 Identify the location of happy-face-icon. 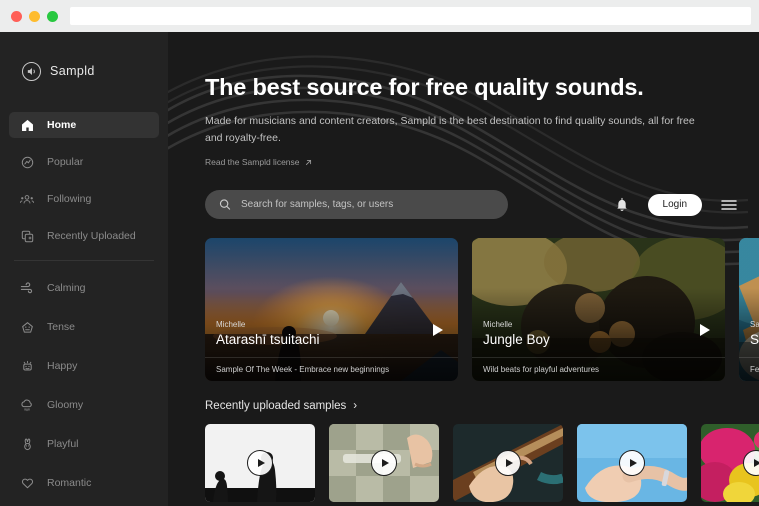
(27, 366).